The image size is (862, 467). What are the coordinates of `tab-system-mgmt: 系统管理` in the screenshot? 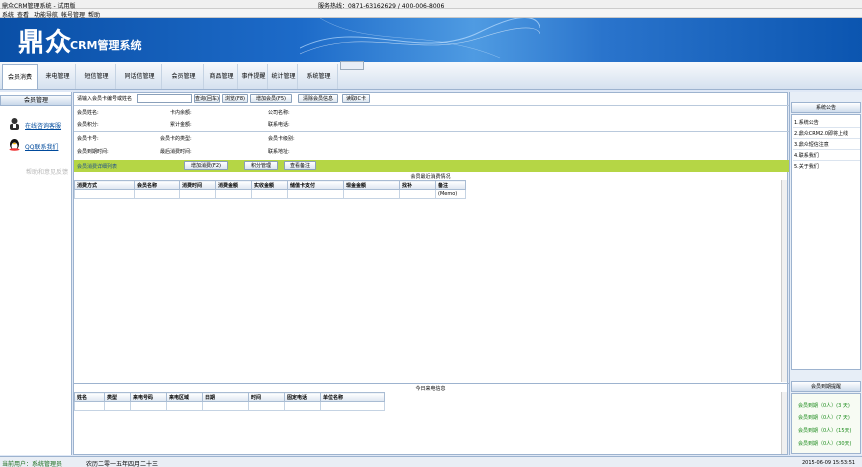 It's located at (319, 76).